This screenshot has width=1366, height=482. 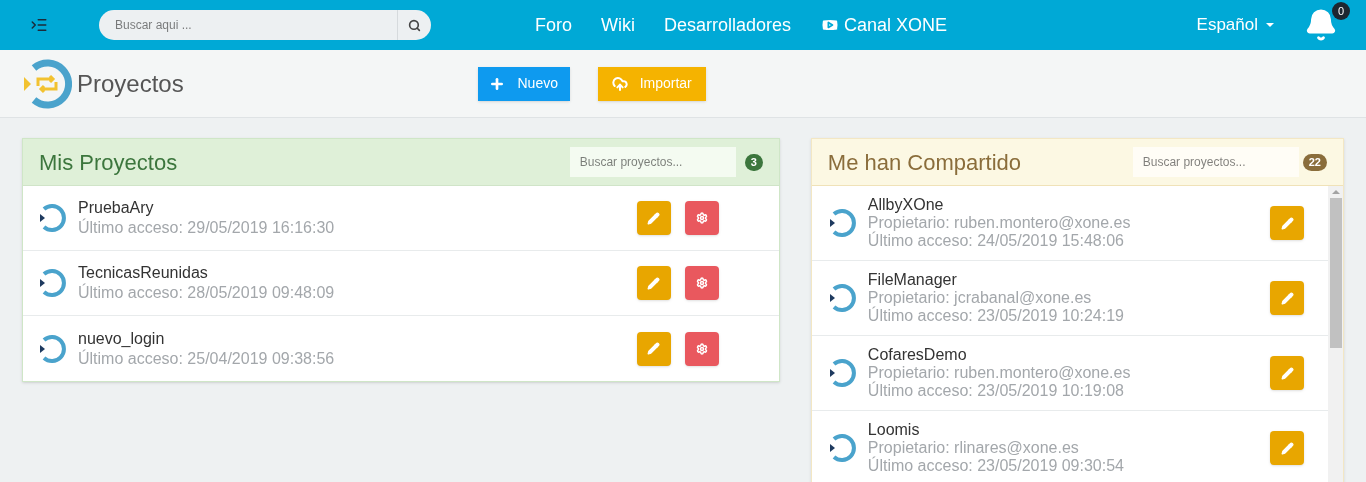 What do you see at coordinates (206, 293) in the screenshot?
I see `last-access: Último acceso: 28/05/2019 09:48:09` at bounding box center [206, 293].